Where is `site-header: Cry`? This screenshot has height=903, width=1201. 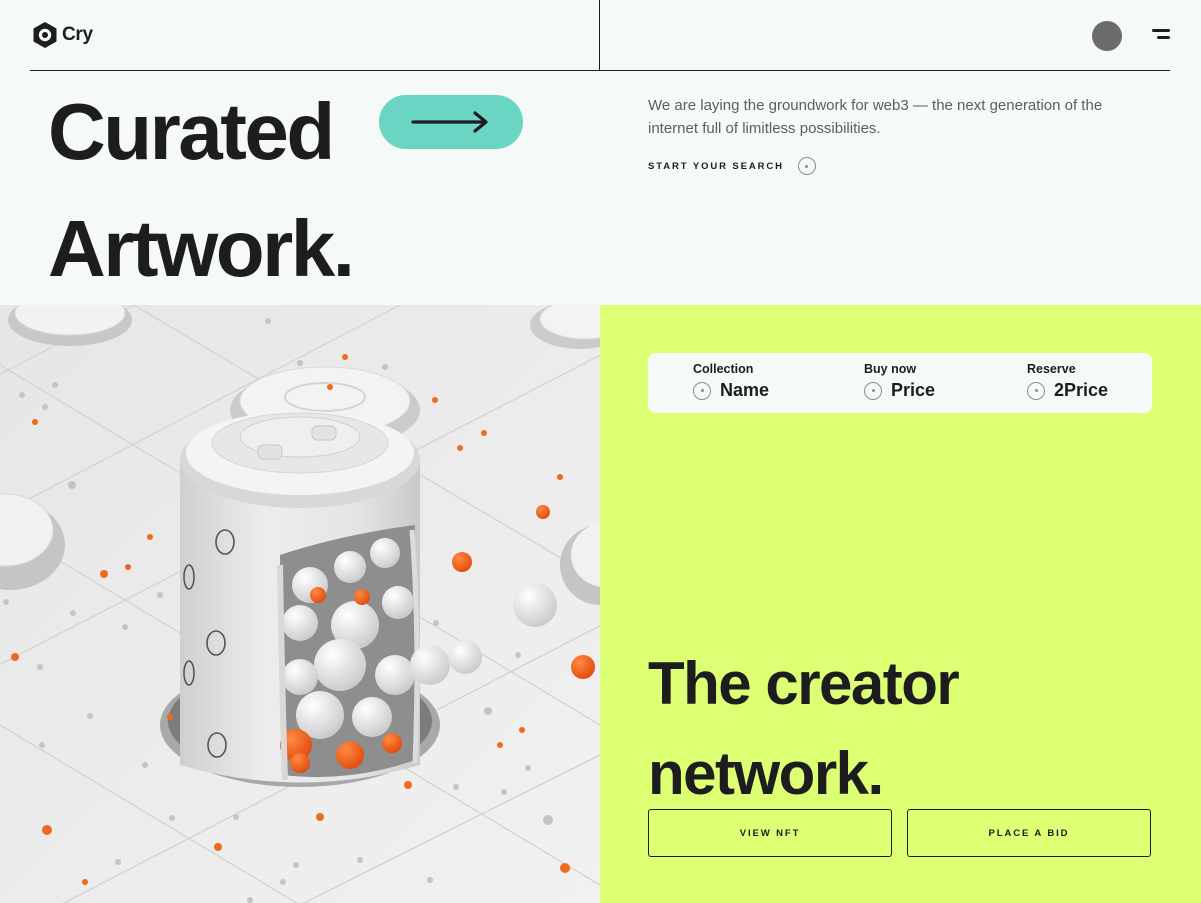 site-header: Cry is located at coordinates (600, 35).